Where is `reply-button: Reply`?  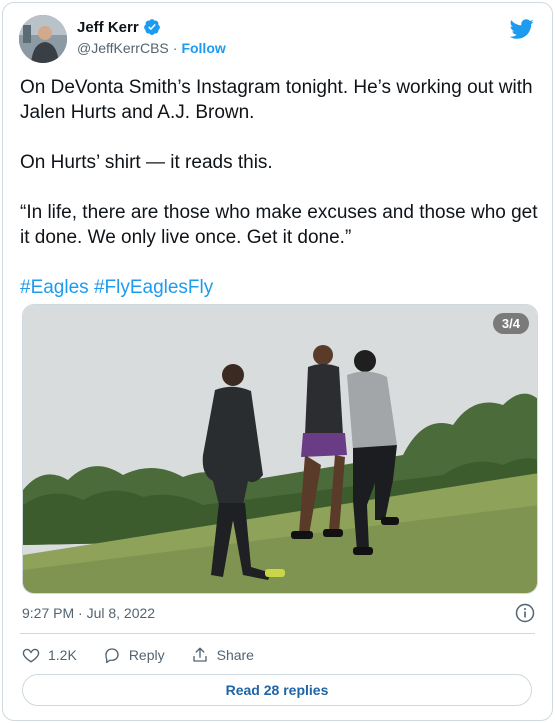 reply-button: Reply is located at coordinates (134, 655).